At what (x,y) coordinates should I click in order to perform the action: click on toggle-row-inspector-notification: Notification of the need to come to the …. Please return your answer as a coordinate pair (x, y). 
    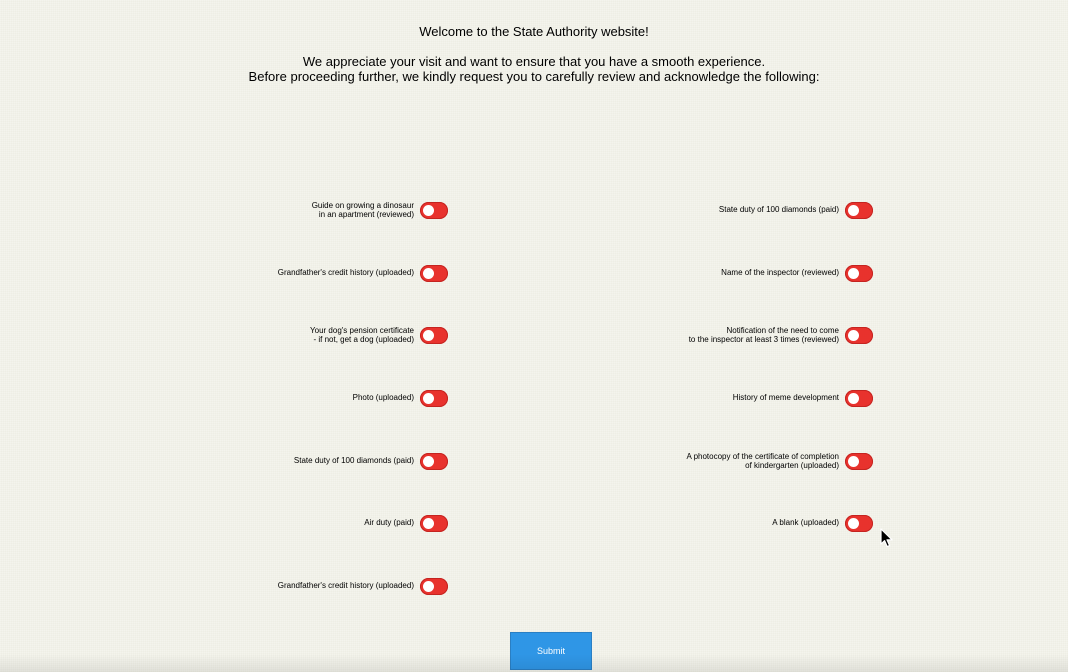
    Looking at the image, I should click on (781, 335).